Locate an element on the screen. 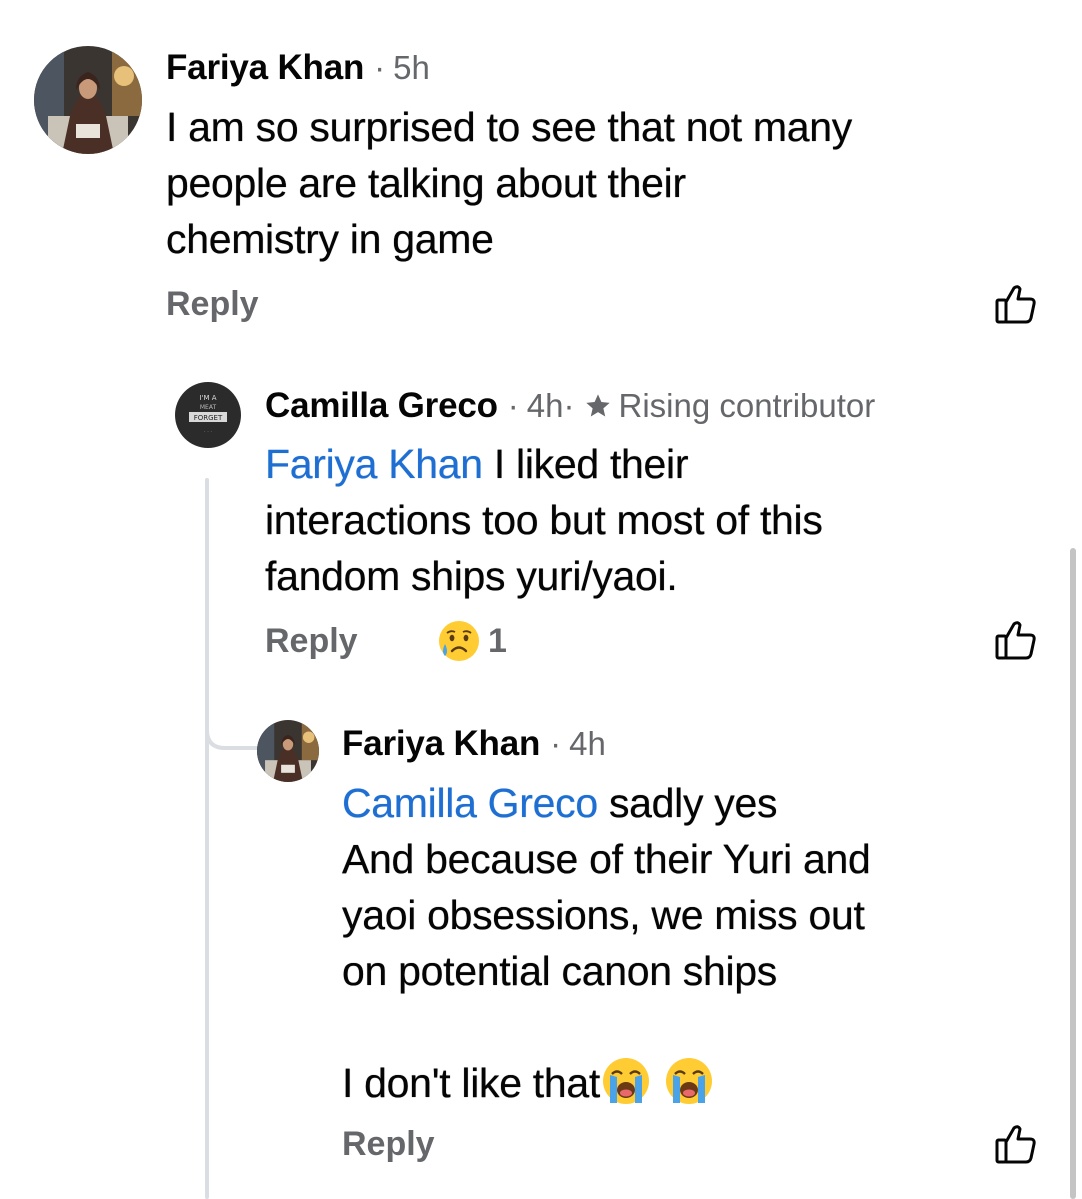 The width and height of the screenshot is (1082, 1199). scrollbar is located at coordinates (1073, 873).